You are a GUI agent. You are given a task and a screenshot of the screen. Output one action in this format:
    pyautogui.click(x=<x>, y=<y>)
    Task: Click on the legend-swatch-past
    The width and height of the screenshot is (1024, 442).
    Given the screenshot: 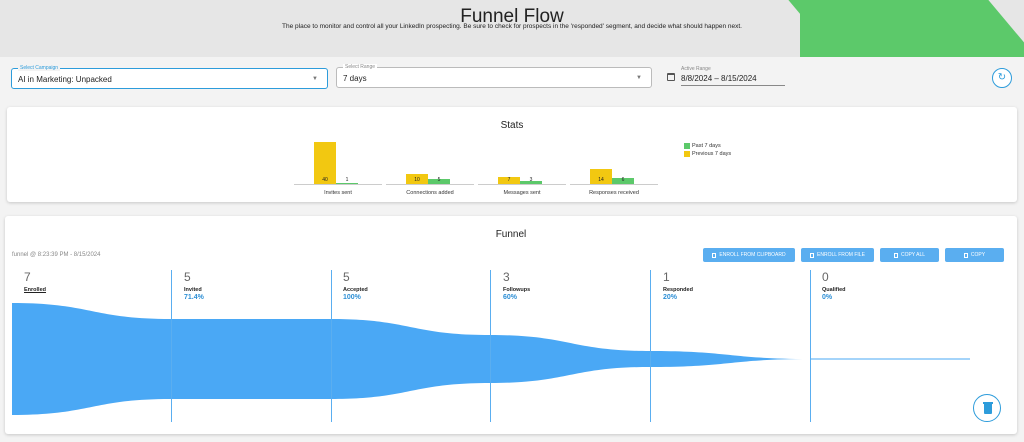 What is the action you would take?
    pyautogui.click(x=687, y=146)
    